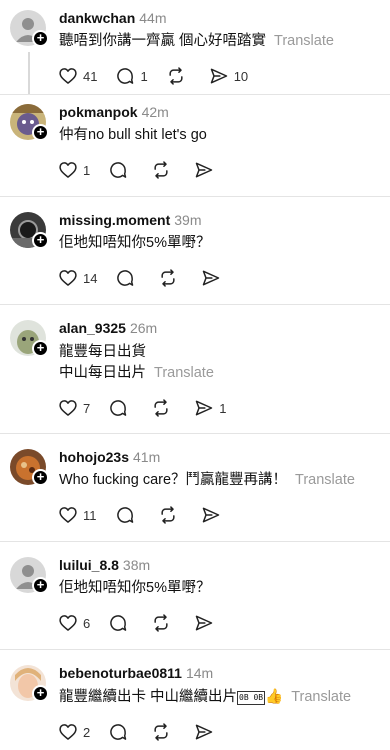 This screenshot has height=750, width=390. What do you see at coordinates (153, 18) in the screenshot?
I see `timestamp: 44m` at bounding box center [153, 18].